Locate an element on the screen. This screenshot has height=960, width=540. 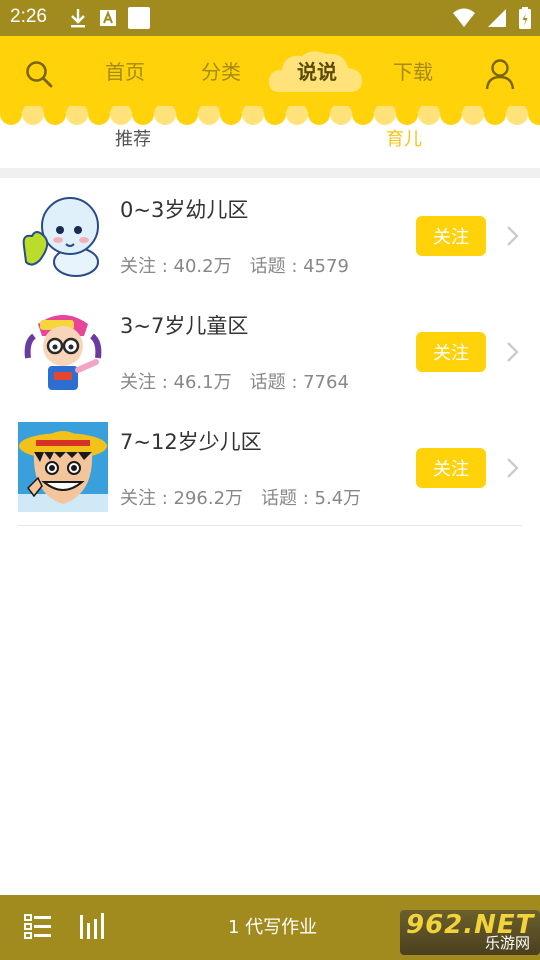
girl-avatar is located at coordinates (63, 351).